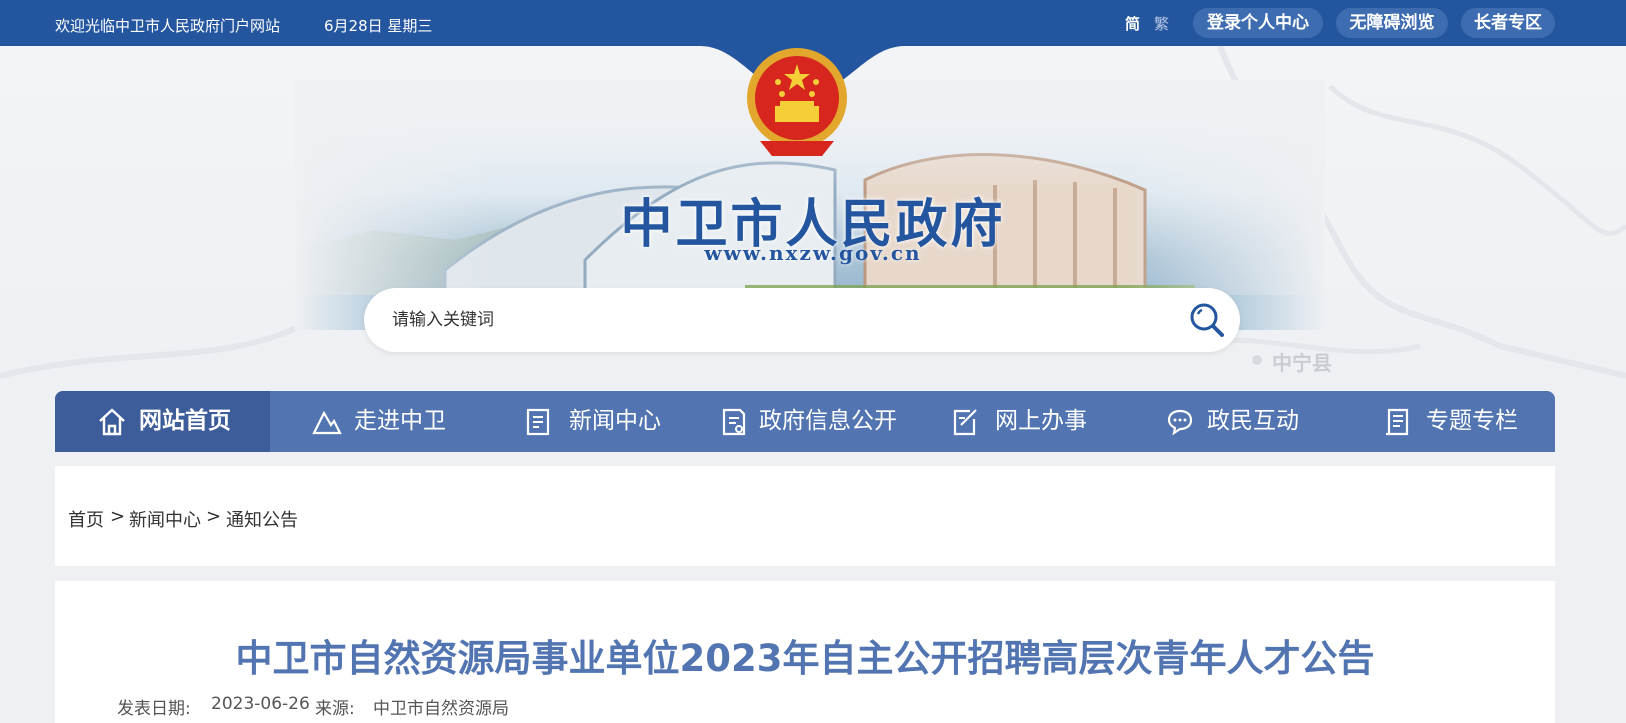 Image resolution: width=1626 pixels, height=723 pixels. I want to click on column-icon, so click(1397, 422).